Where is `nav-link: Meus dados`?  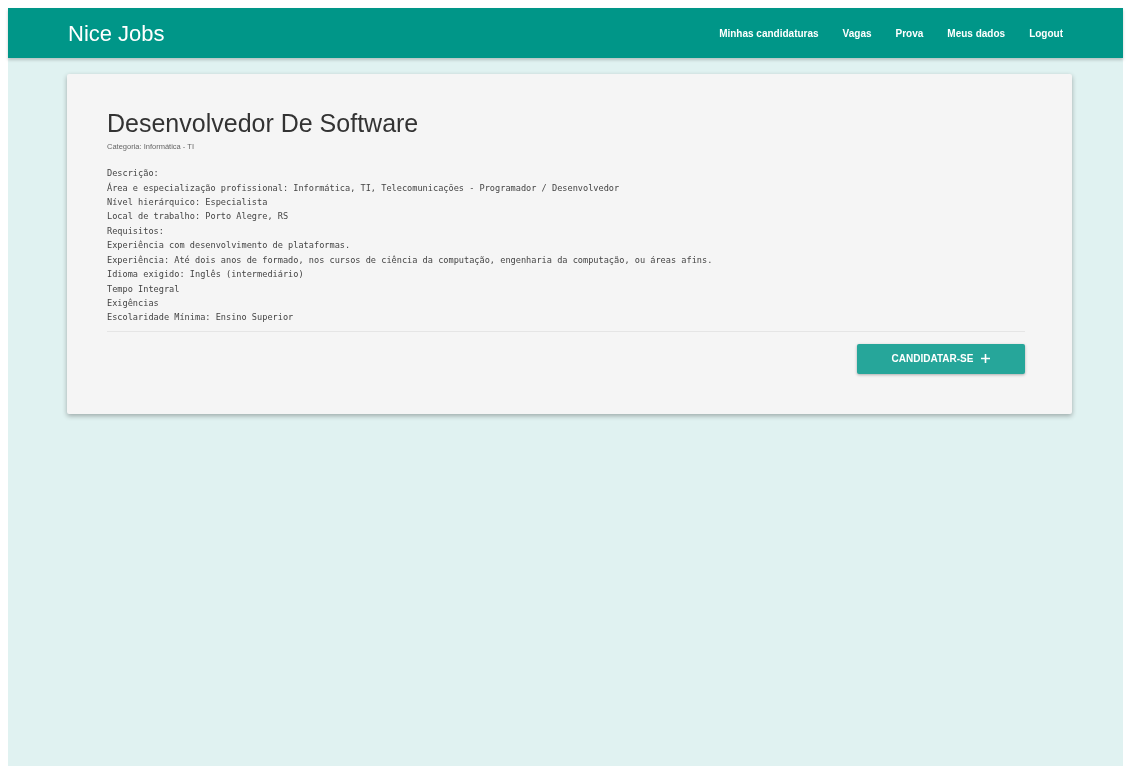 nav-link: Meus dados is located at coordinates (976, 33).